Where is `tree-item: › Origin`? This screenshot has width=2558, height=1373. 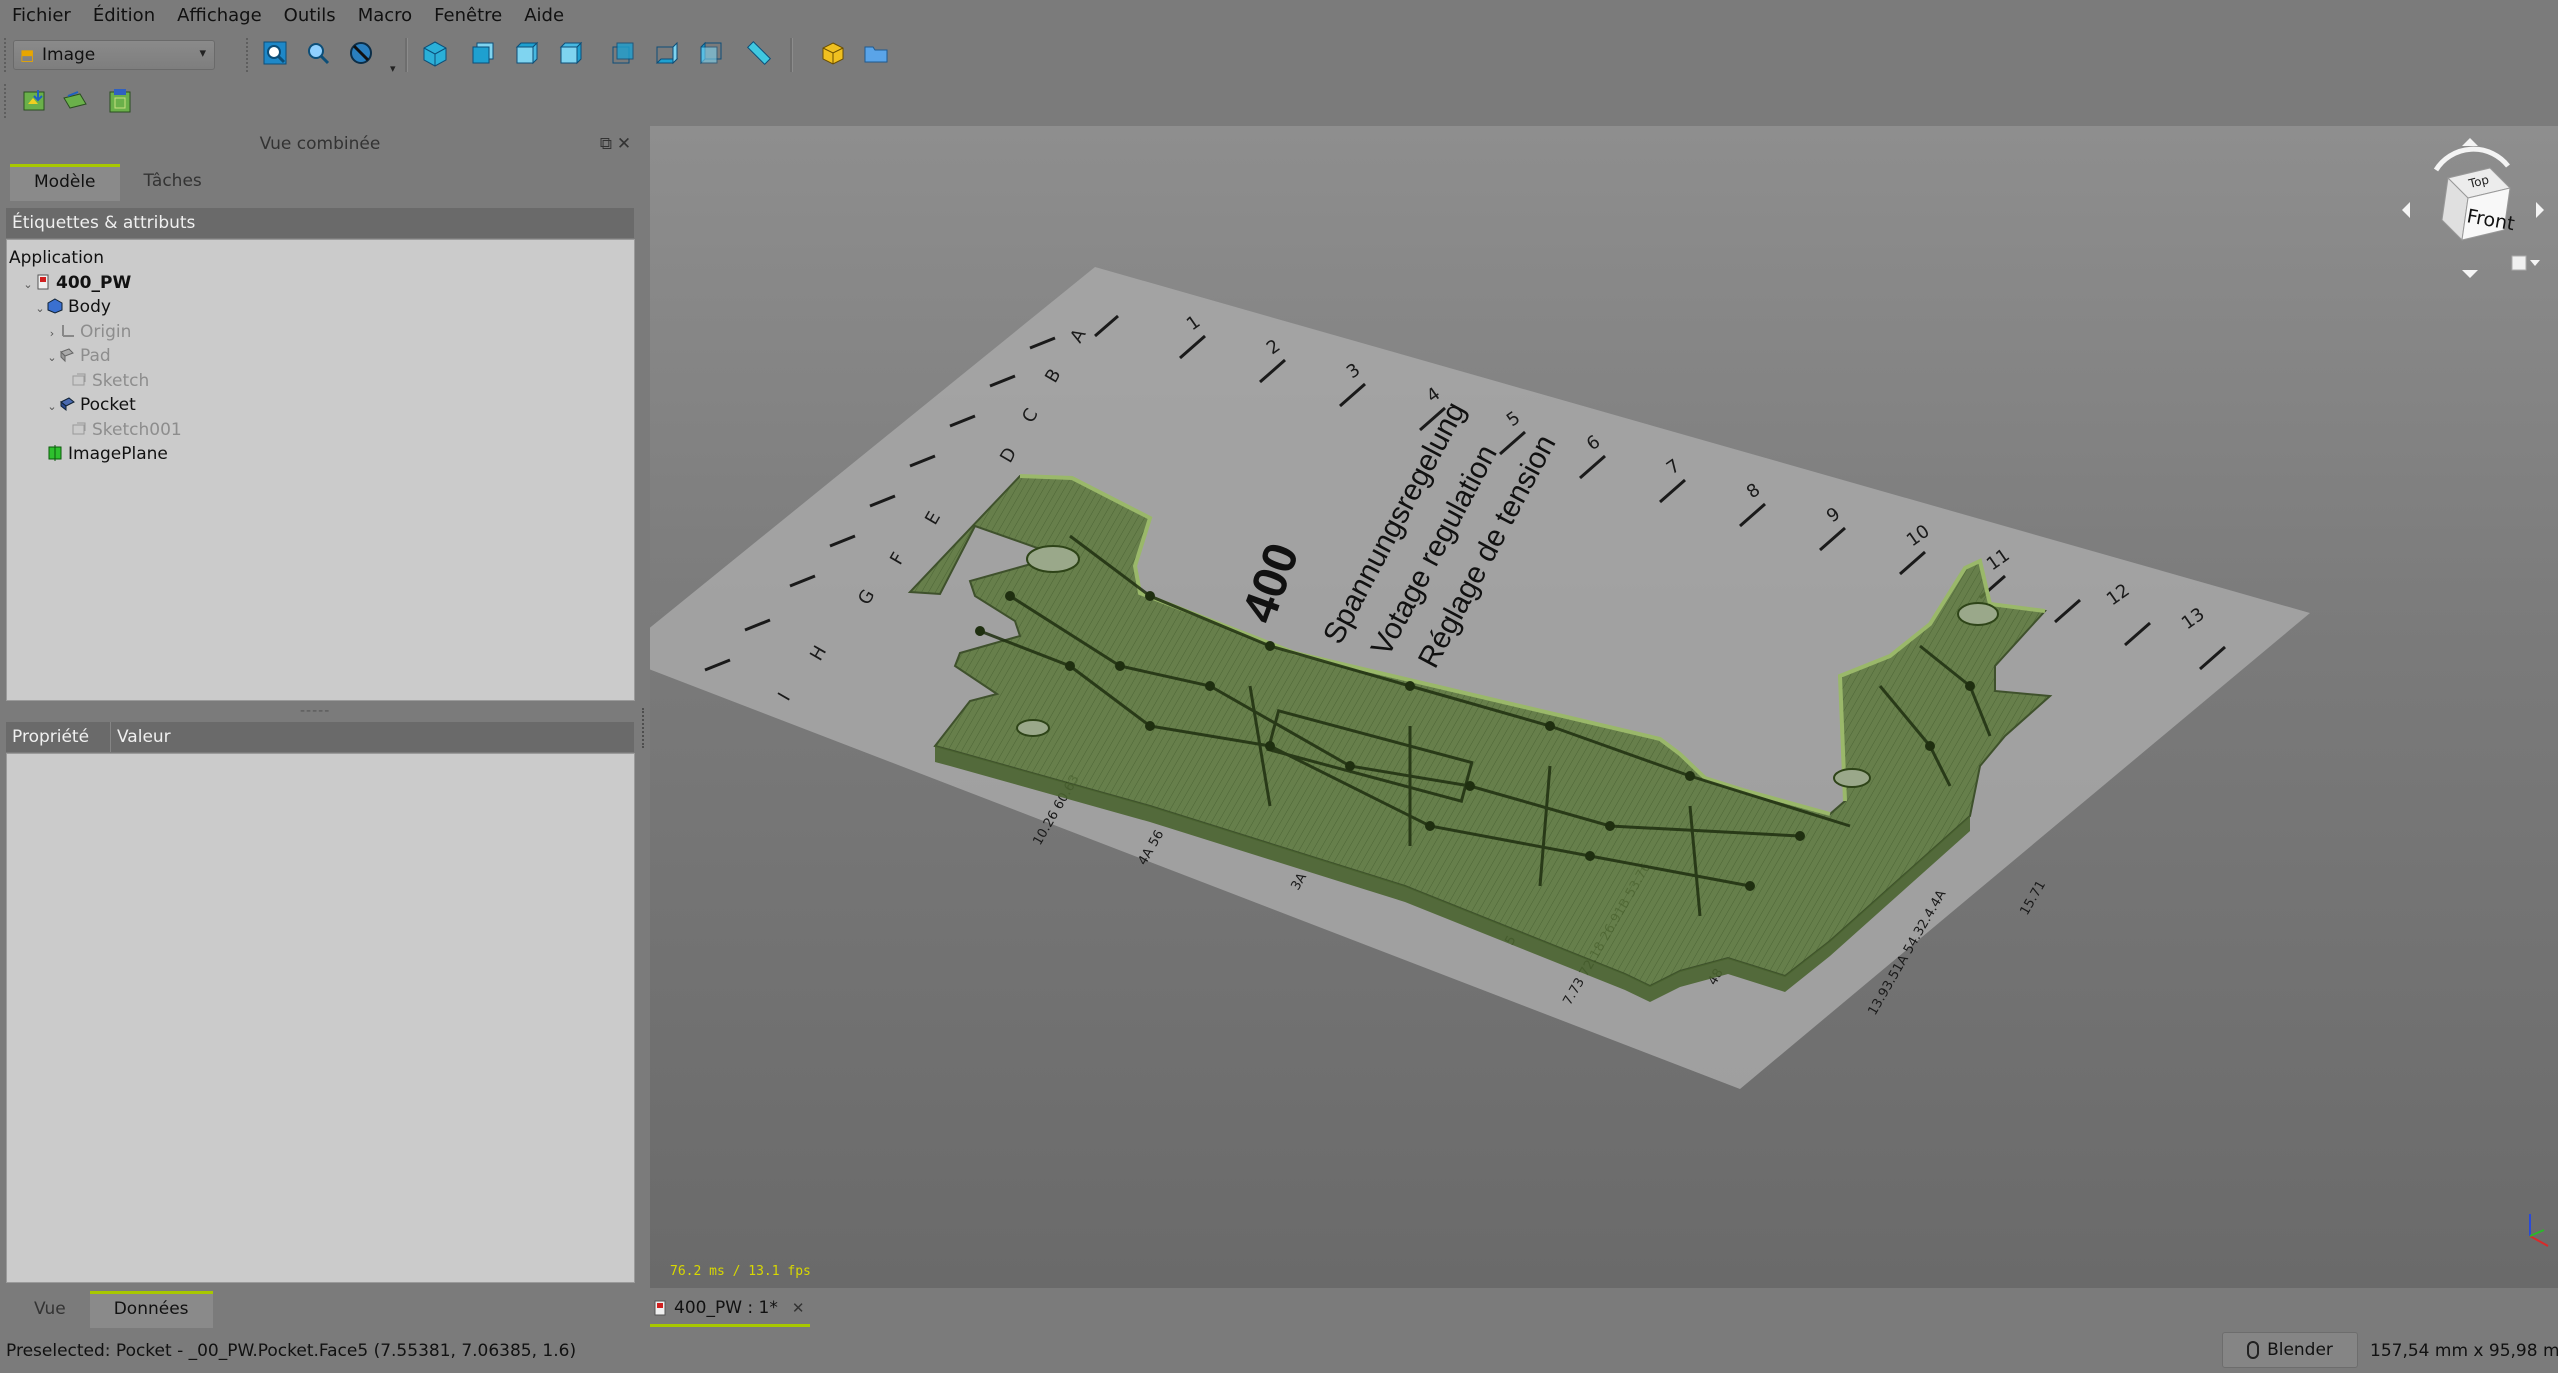
tree-item: › Origin is located at coordinates (88, 333).